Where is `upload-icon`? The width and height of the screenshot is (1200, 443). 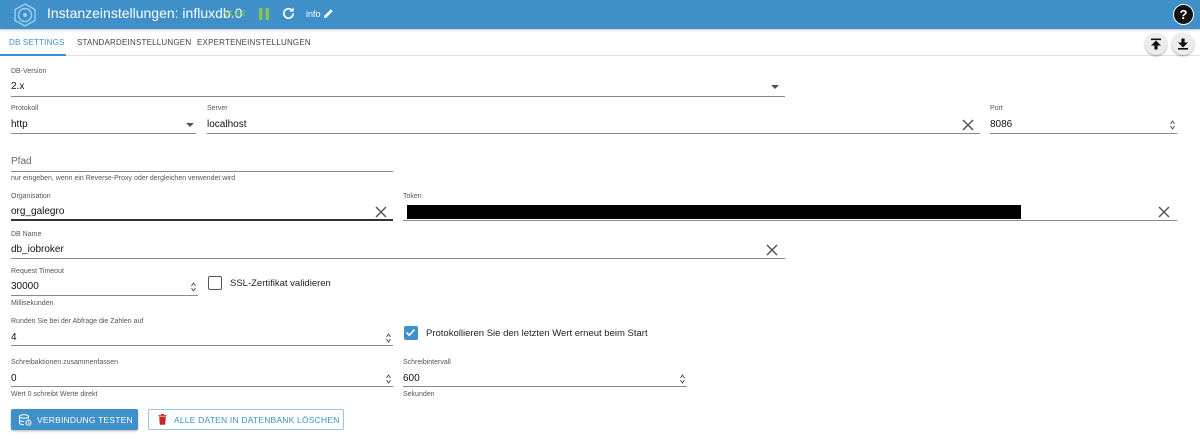
upload-icon is located at coordinates (1156, 44).